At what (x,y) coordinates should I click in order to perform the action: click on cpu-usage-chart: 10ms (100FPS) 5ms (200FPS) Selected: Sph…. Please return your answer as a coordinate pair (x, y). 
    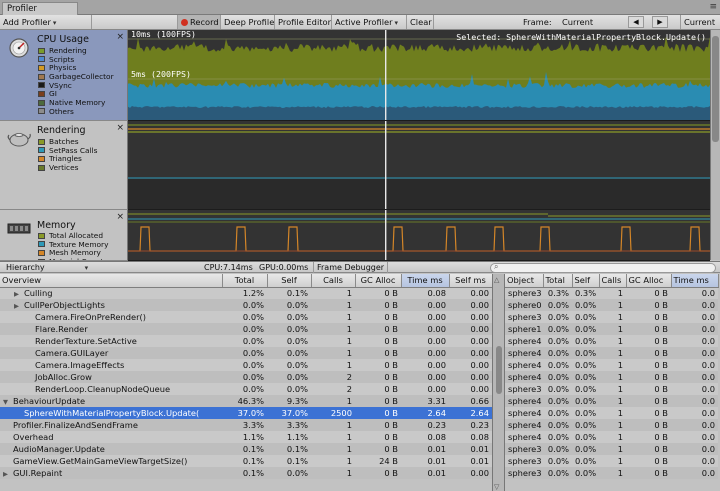
    Looking at the image, I should click on (419, 75).